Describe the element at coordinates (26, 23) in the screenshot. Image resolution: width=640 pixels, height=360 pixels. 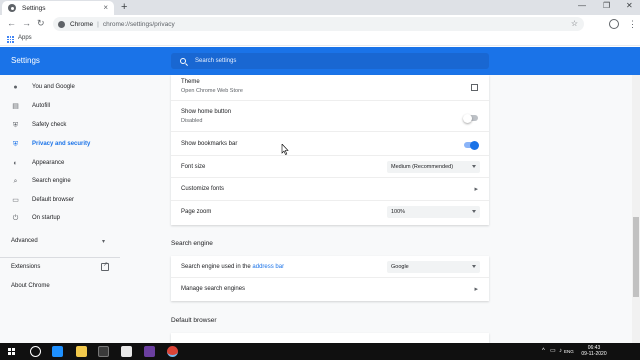
I see `forward-button: →` at that location.